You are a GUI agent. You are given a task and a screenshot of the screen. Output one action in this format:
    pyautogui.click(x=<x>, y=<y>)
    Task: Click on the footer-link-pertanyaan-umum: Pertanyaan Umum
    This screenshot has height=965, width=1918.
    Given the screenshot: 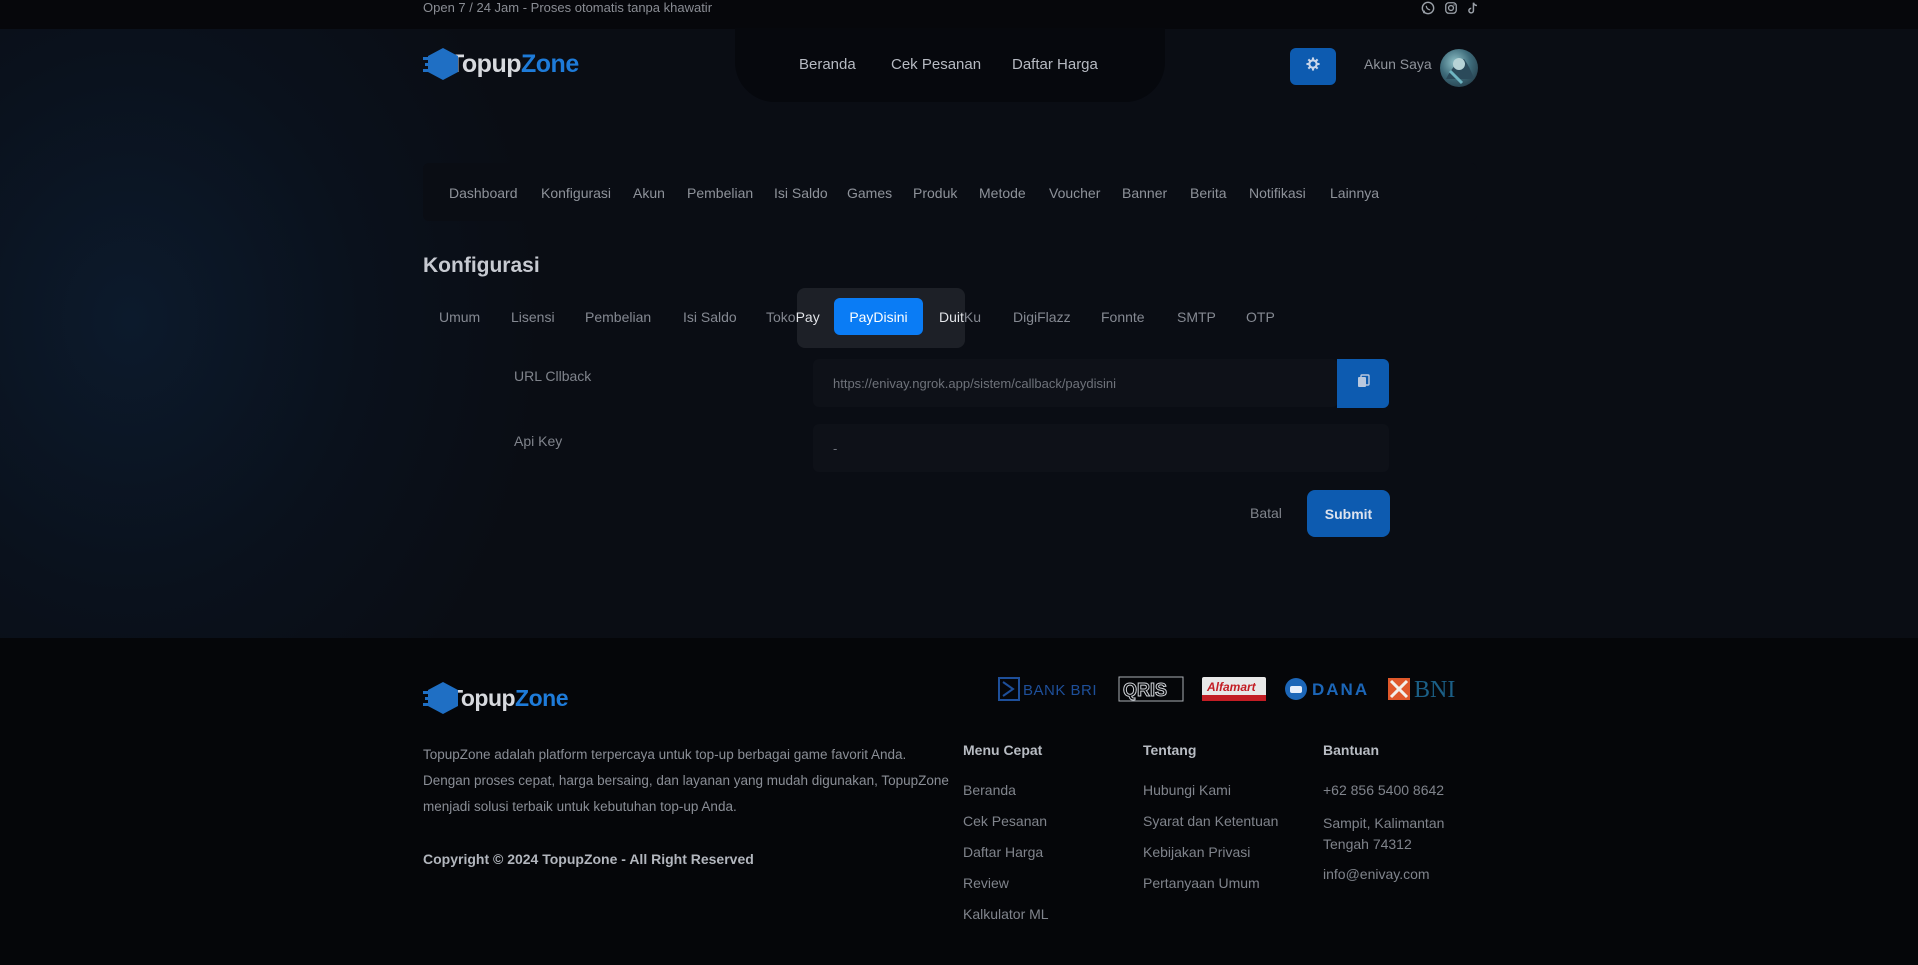 What is the action you would take?
    pyautogui.click(x=1201, y=883)
    